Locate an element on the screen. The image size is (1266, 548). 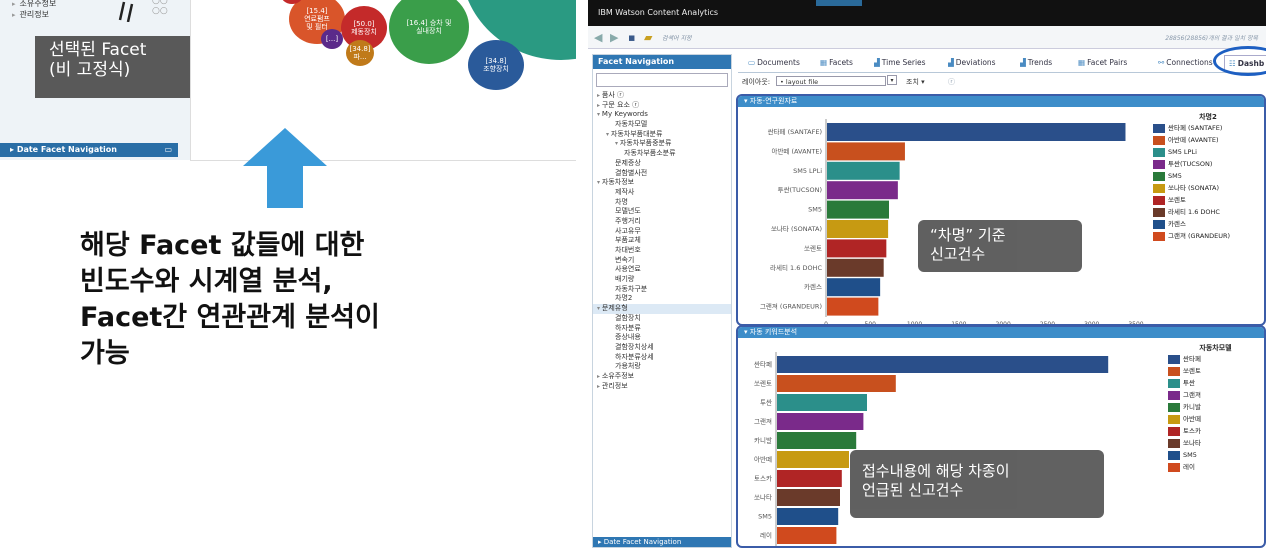
dropdown-icon: ▾ is located at coordinates (892, 80).